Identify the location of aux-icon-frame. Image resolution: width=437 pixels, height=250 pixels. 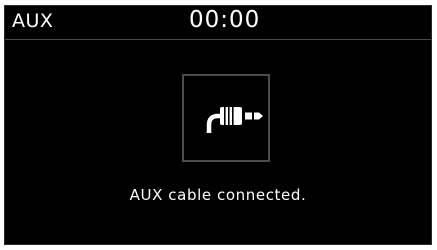
(226, 118).